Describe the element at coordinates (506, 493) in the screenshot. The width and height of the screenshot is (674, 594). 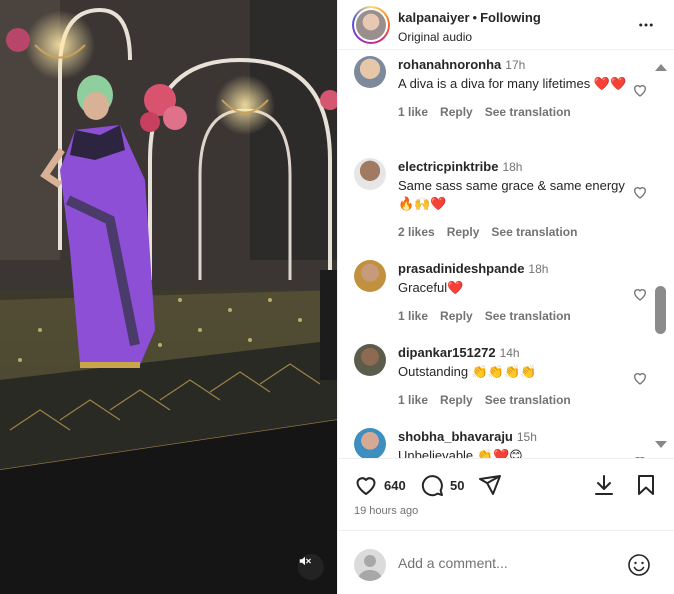
I see `post-actions: 640 50 19 hours ago` at that location.